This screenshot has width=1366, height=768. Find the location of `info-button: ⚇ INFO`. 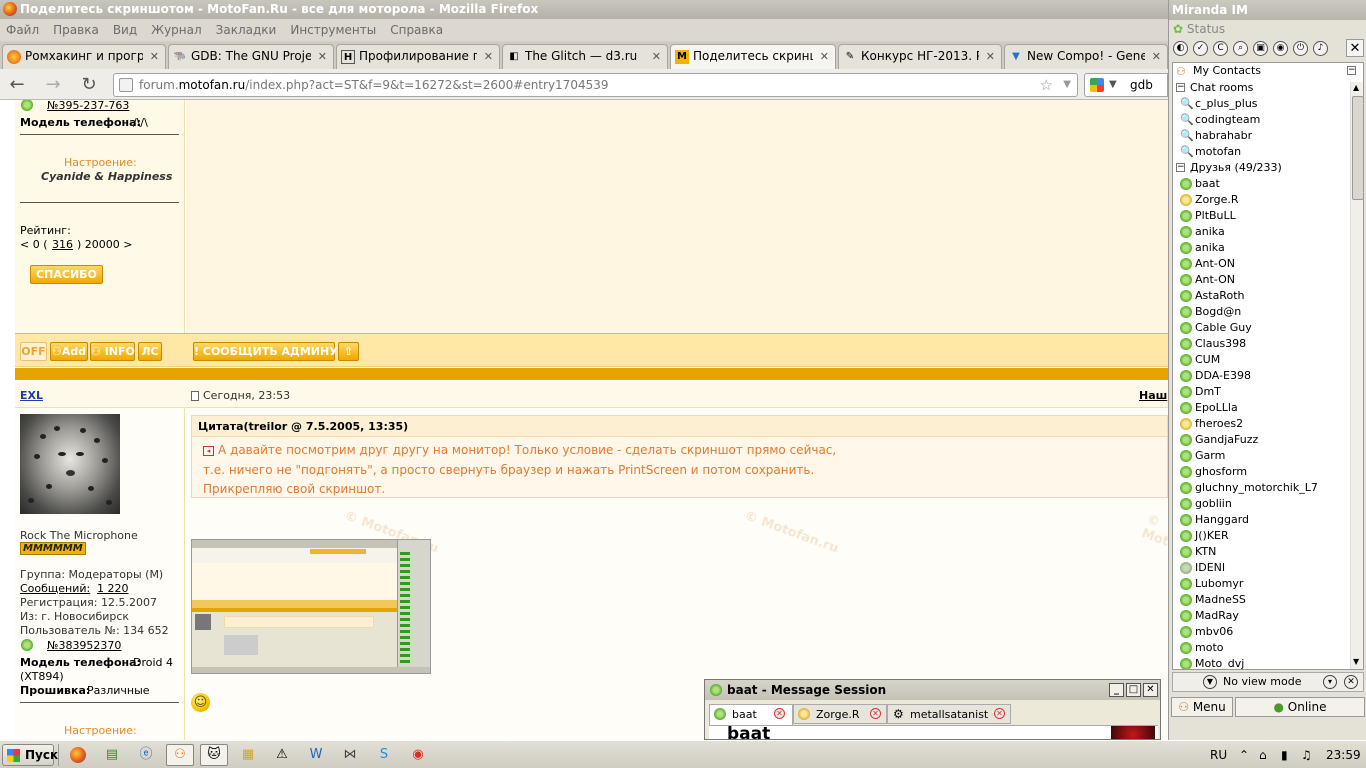

info-button: ⚇ INFO is located at coordinates (112, 351).